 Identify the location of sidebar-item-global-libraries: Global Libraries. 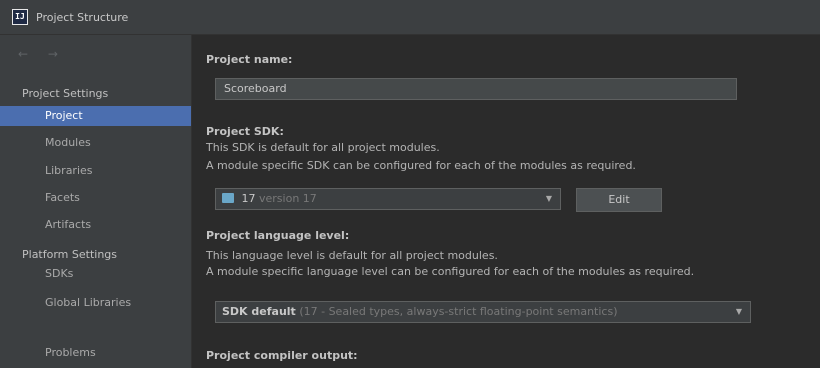
(95, 303).